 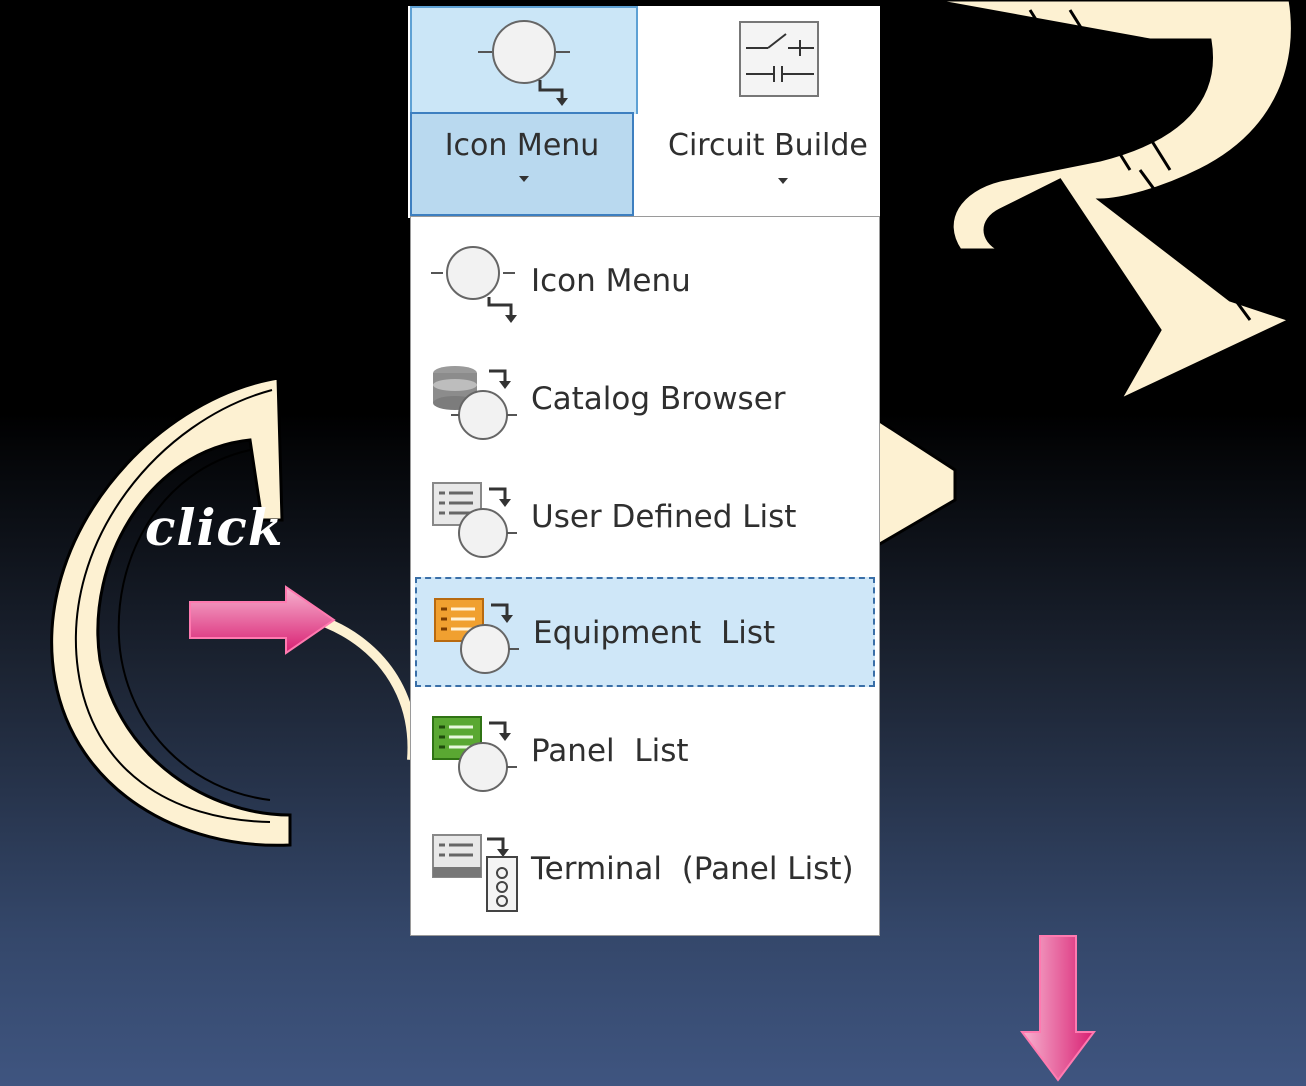 What do you see at coordinates (474, 754) in the screenshot?
I see `panel-list-icon` at bounding box center [474, 754].